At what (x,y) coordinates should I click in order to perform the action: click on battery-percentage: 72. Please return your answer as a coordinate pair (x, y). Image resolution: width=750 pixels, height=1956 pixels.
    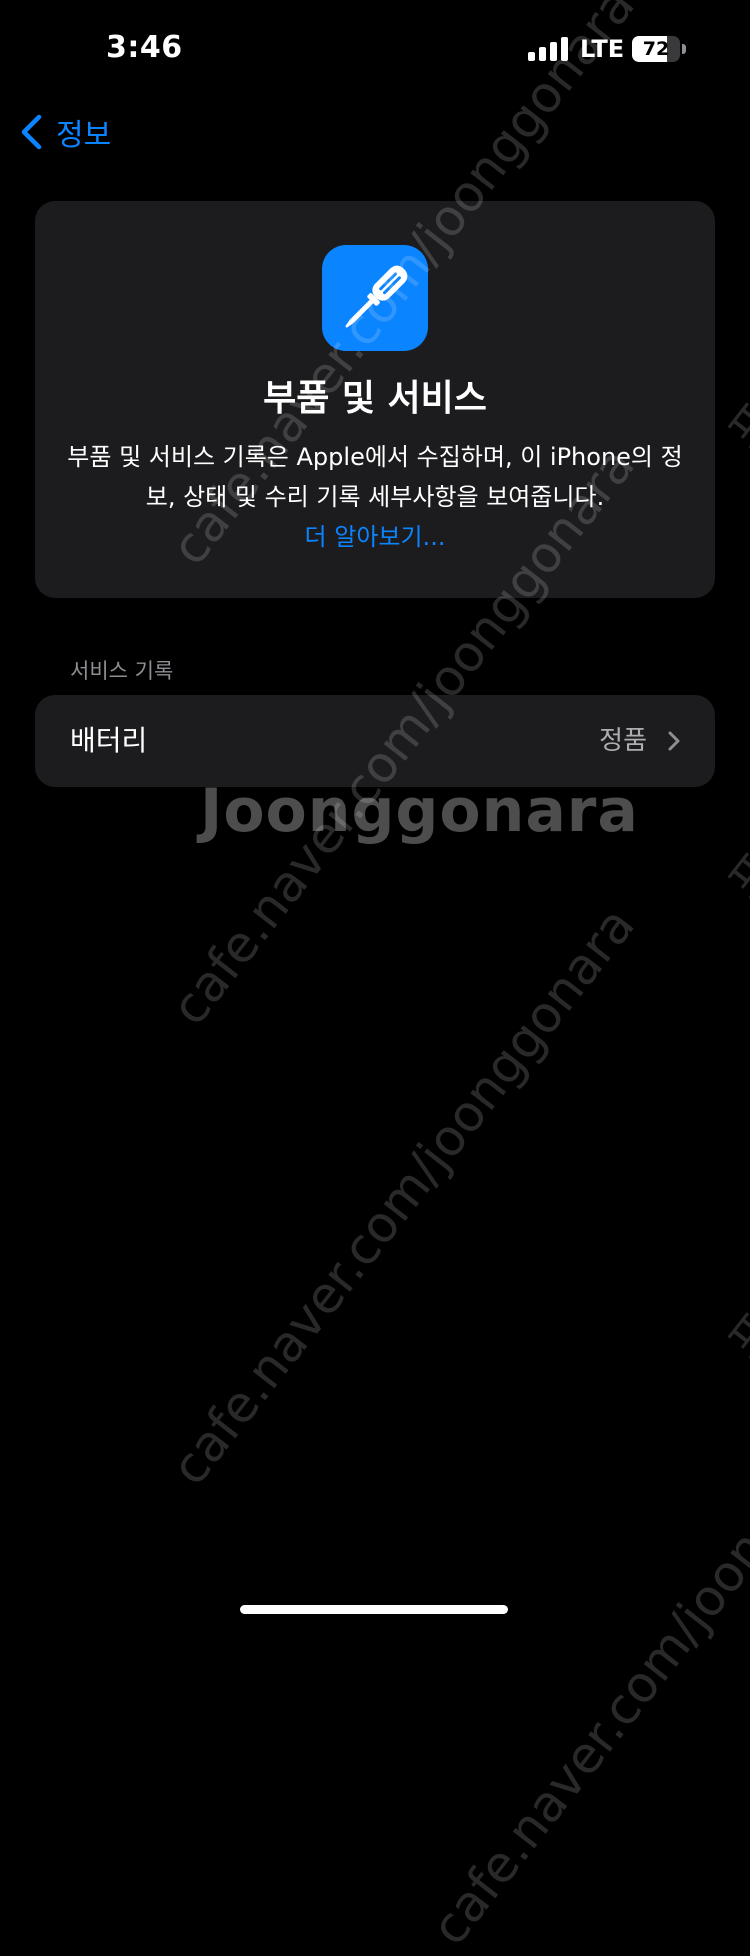
    Looking at the image, I should click on (656, 49).